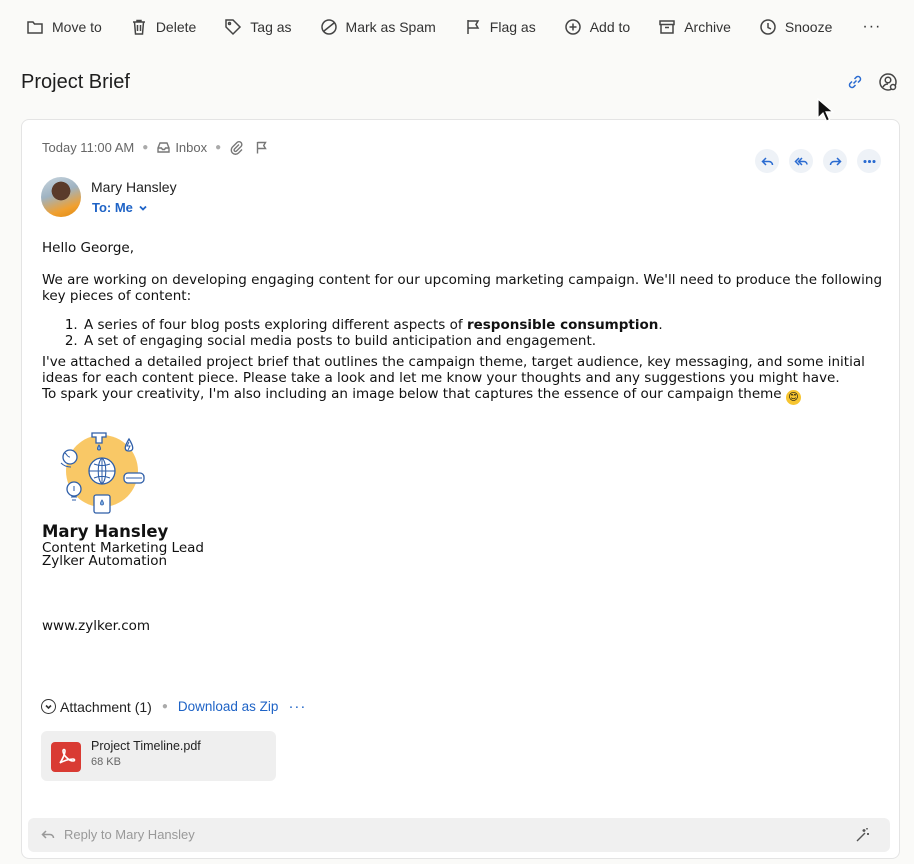 This screenshot has height=864, width=914. What do you see at coordinates (176, 27) in the screenshot?
I see `delete-label: Delete` at bounding box center [176, 27].